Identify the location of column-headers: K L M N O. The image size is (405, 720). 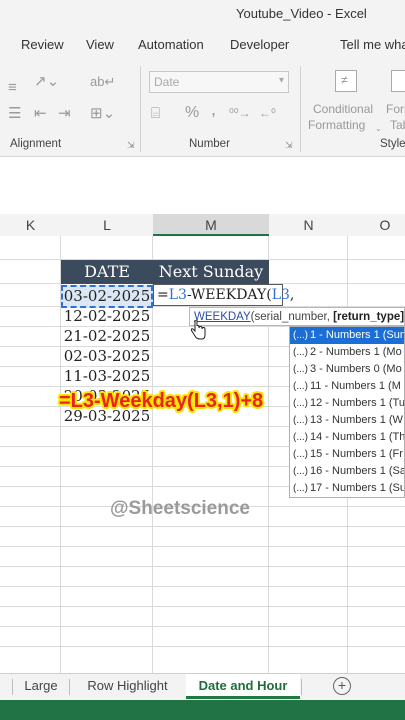
(202, 225).